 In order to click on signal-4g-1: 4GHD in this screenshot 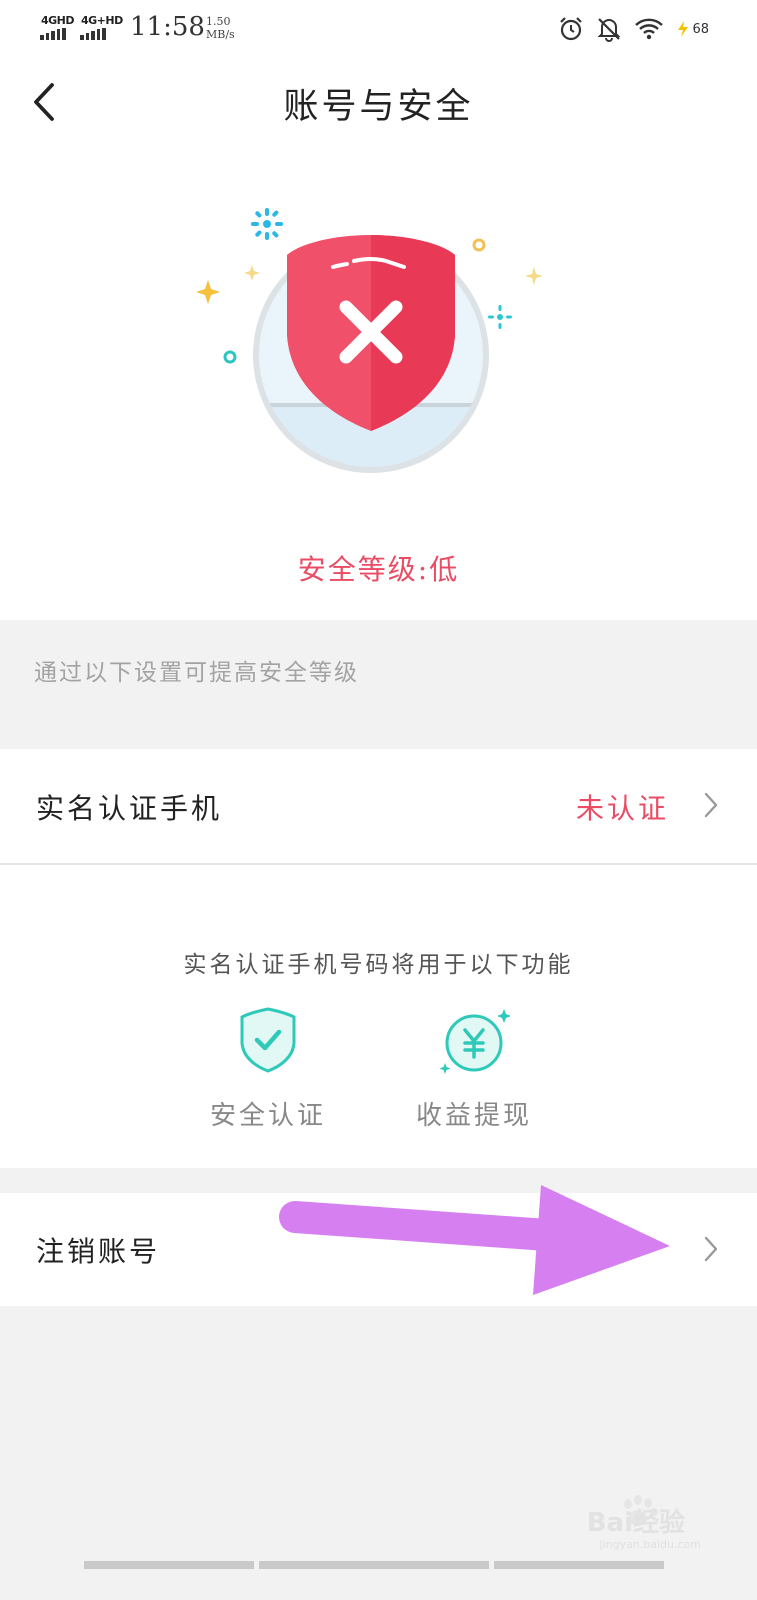, I will do `click(57, 27)`.